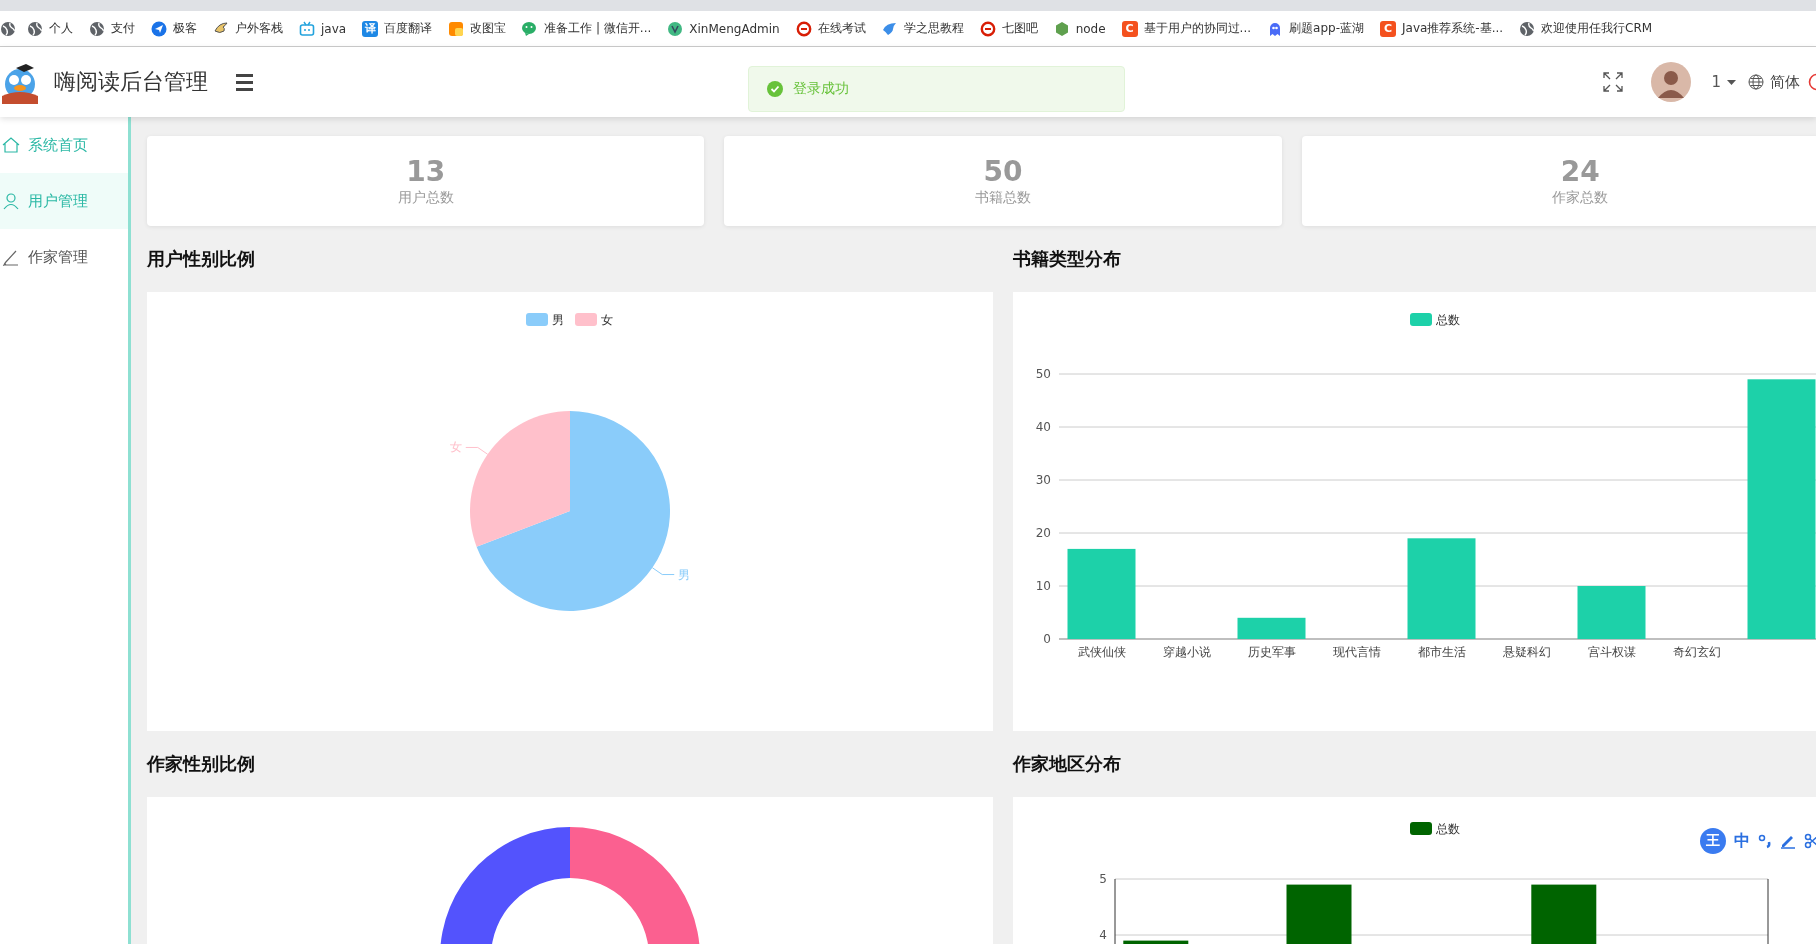 Image resolution: width=1816 pixels, height=944 pixels. I want to click on punctuation-icon, so click(1765, 841).